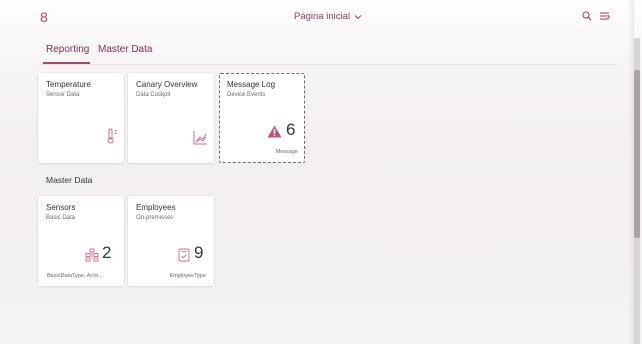 The image size is (642, 344). What do you see at coordinates (153, 95) in the screenshot?
I see `tile-subtitle: Data Cockpit` at bounding box center [153, 95].